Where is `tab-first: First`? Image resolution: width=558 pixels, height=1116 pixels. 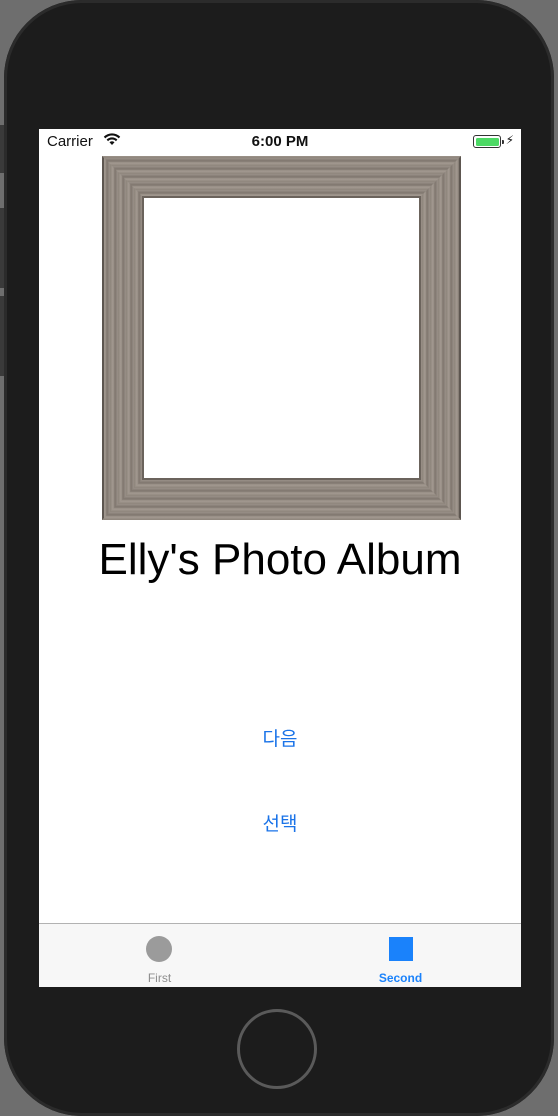
tab-first: First is located at coordinates (159, 955).